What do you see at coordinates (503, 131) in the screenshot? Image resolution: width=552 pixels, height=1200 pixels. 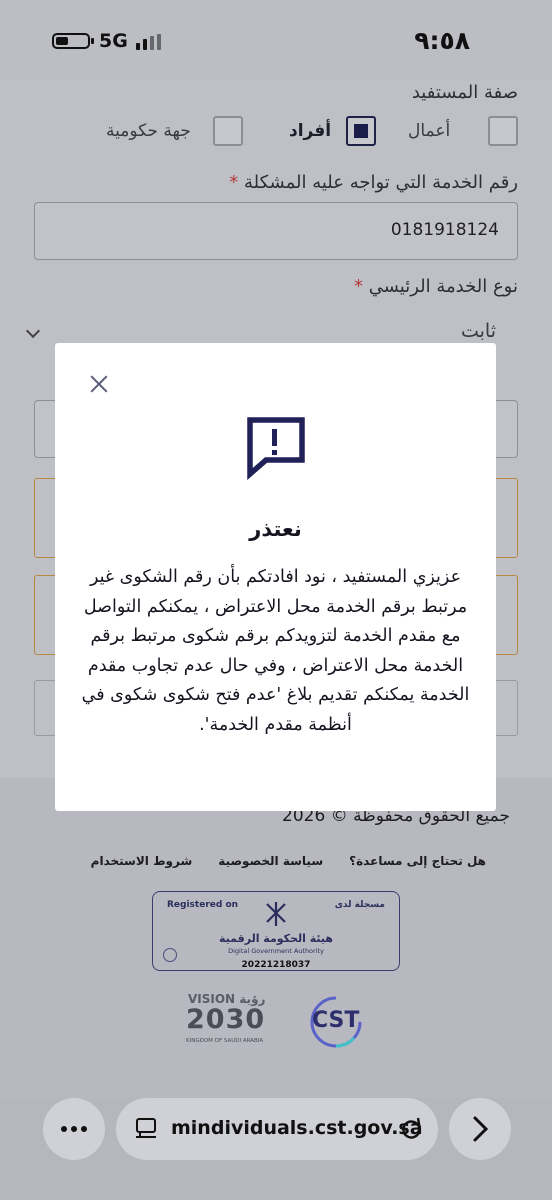 I see `option-business-checkbox` at bounding box center [503, 131].